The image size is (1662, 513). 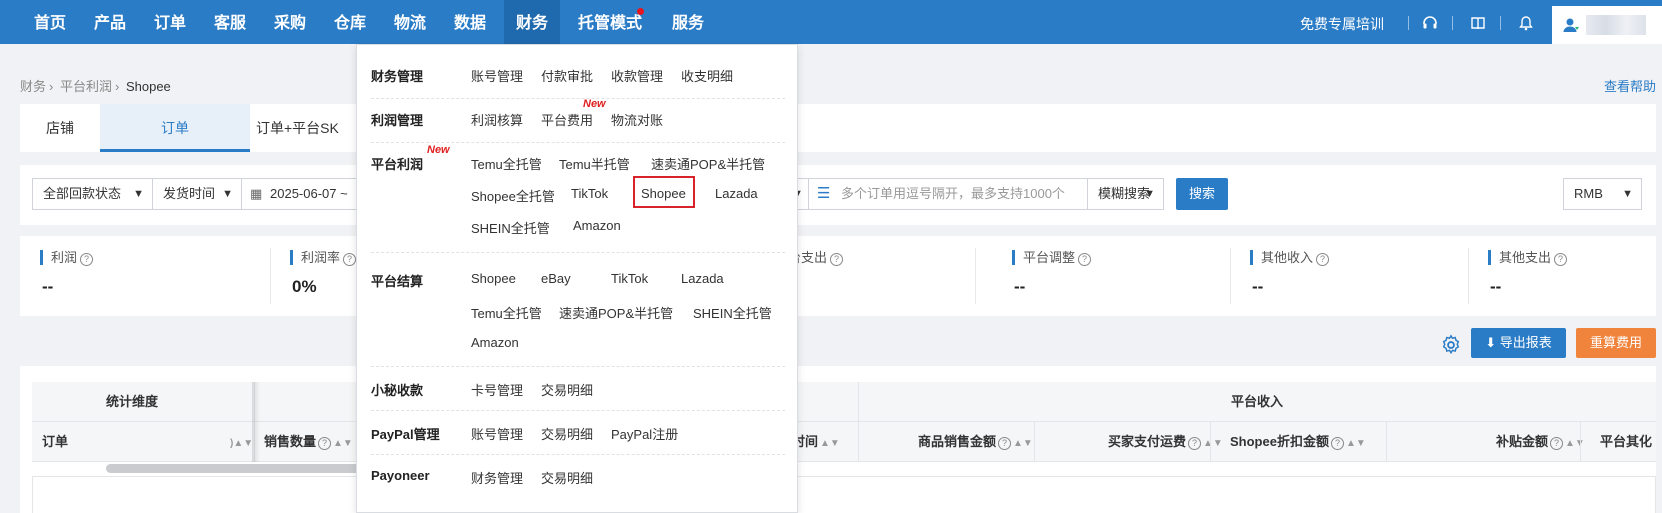 I want to click on free-training-link: 免费专属培训, so click(x=1342, y=22).